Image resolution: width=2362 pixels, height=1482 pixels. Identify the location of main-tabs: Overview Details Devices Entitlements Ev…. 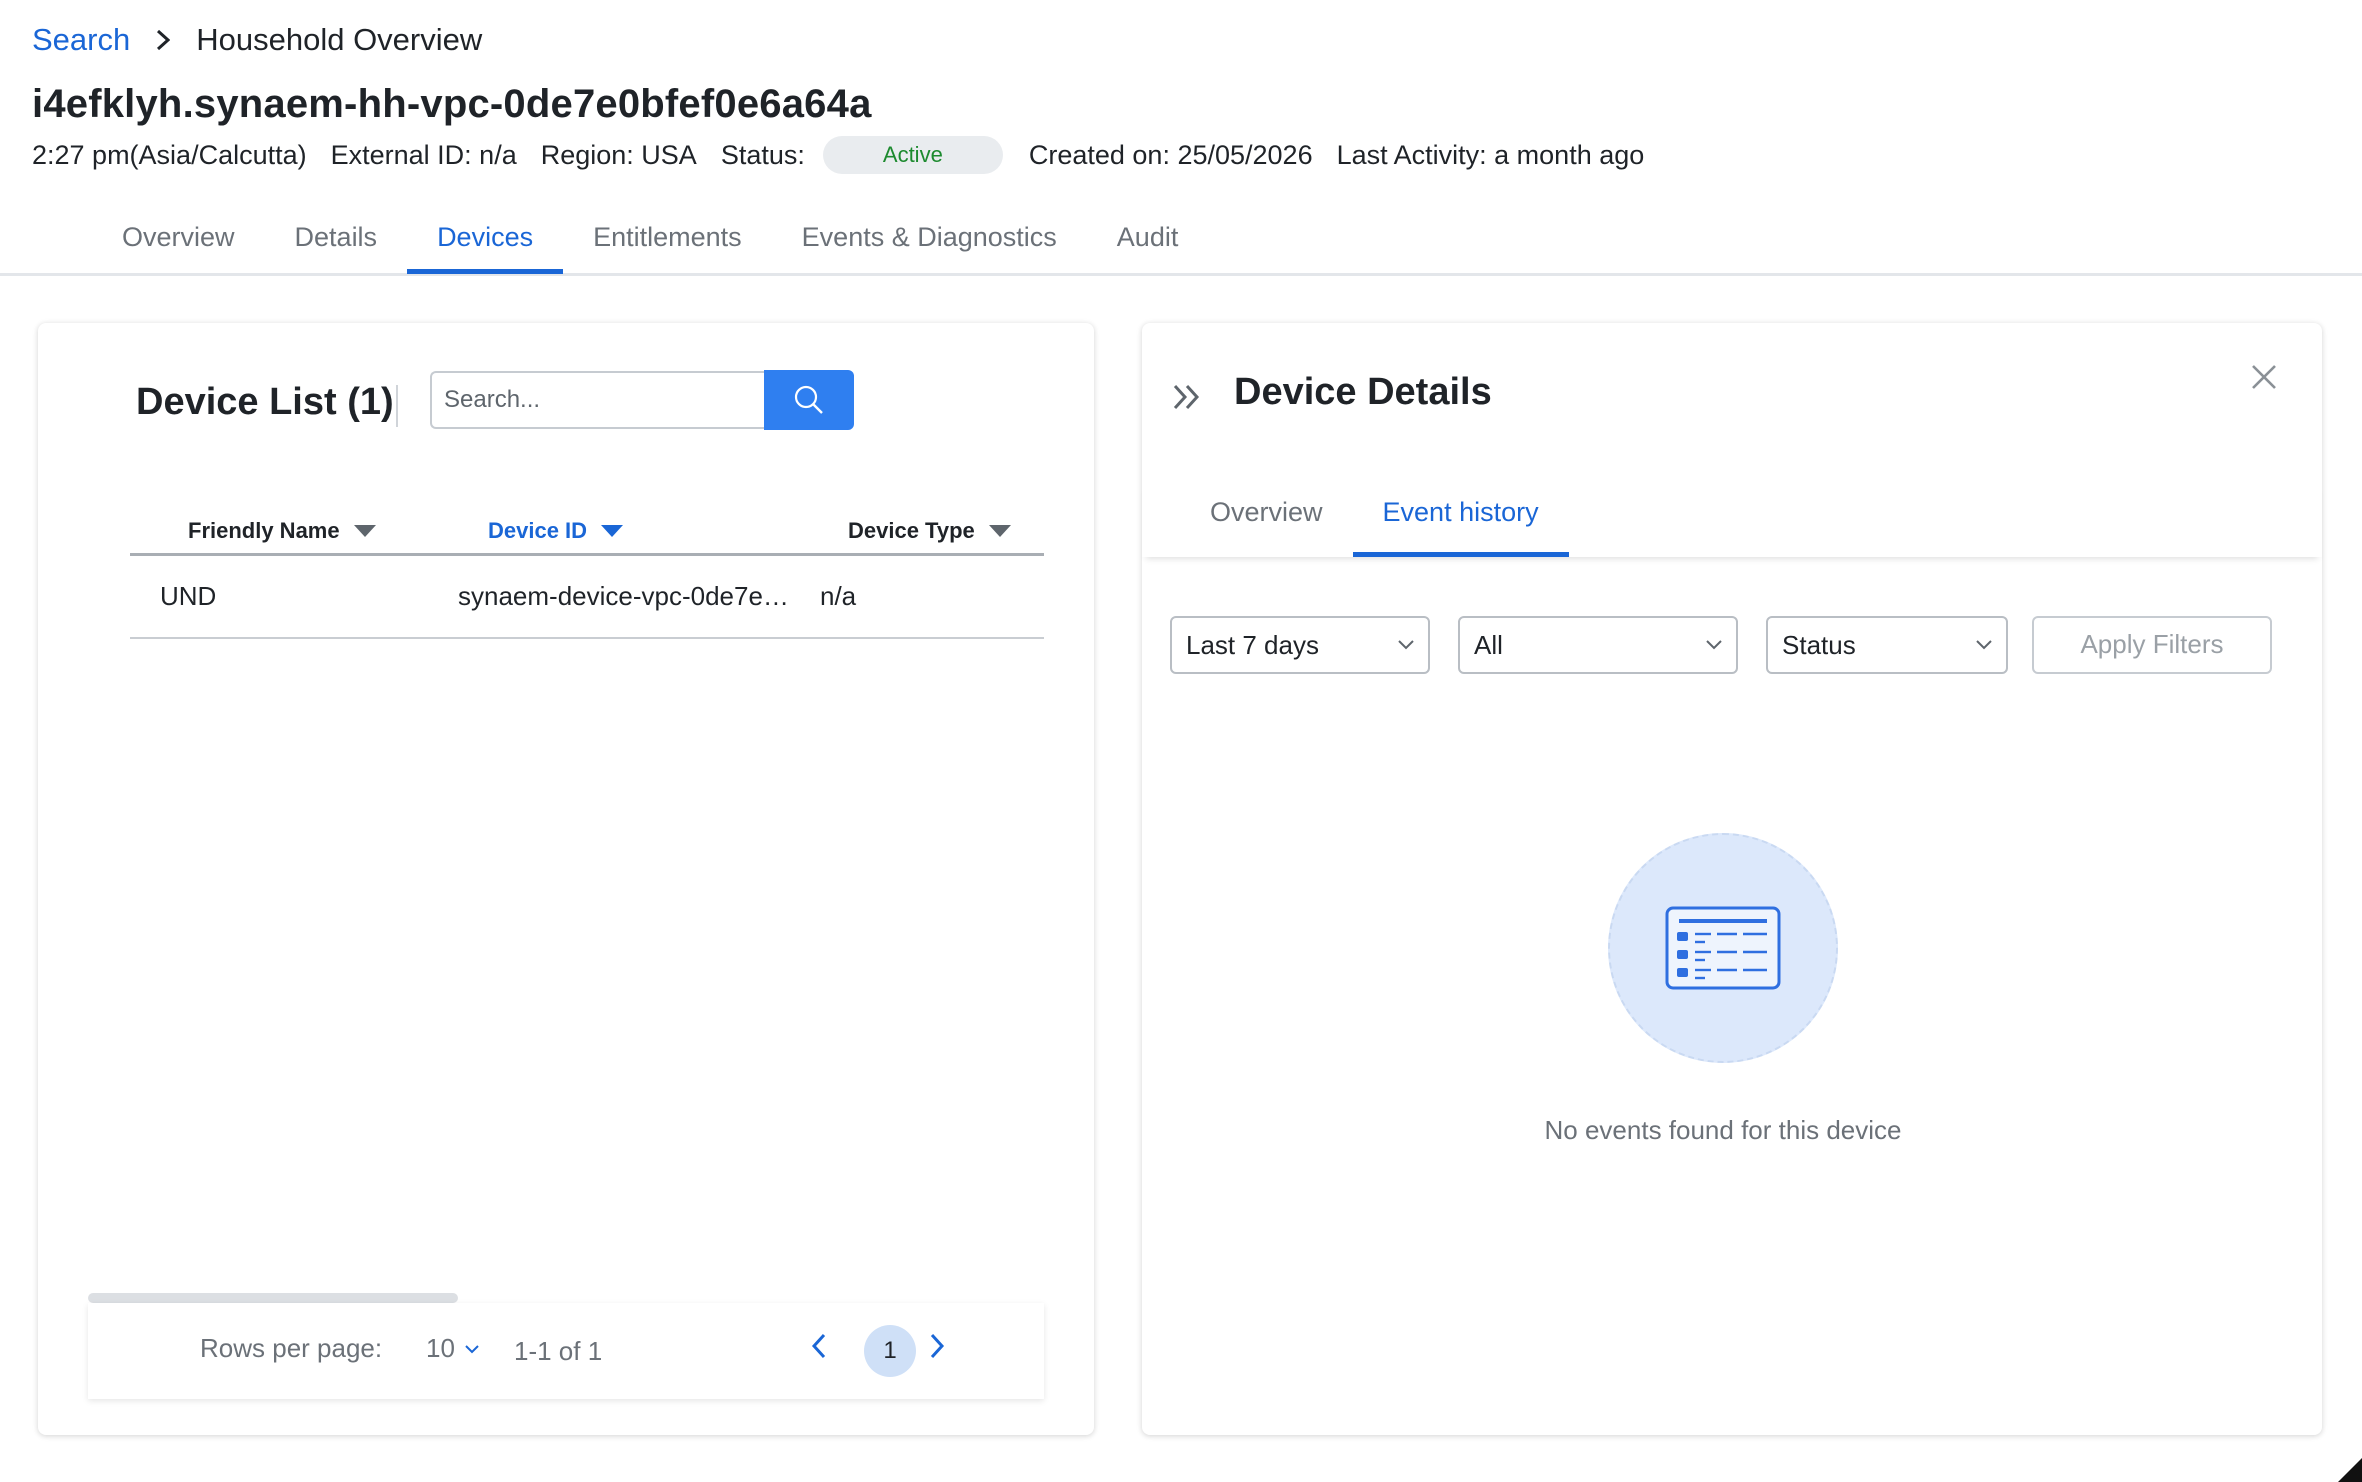
(650, 242).